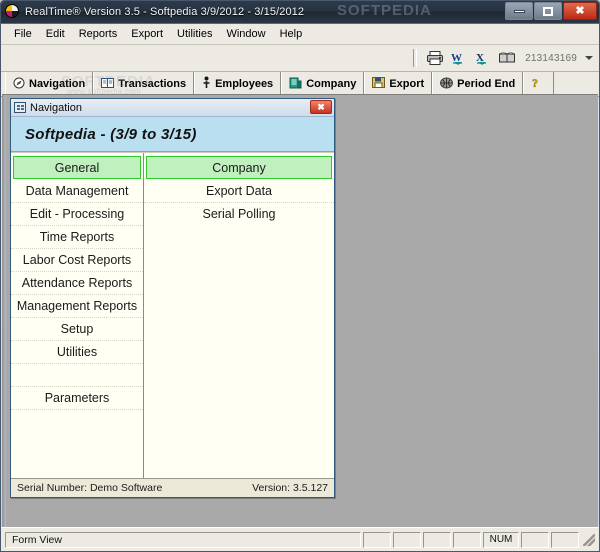  Describe the element at coordinates (589, 58) in the screenshot. I see `chevron-down-icon` at that location.